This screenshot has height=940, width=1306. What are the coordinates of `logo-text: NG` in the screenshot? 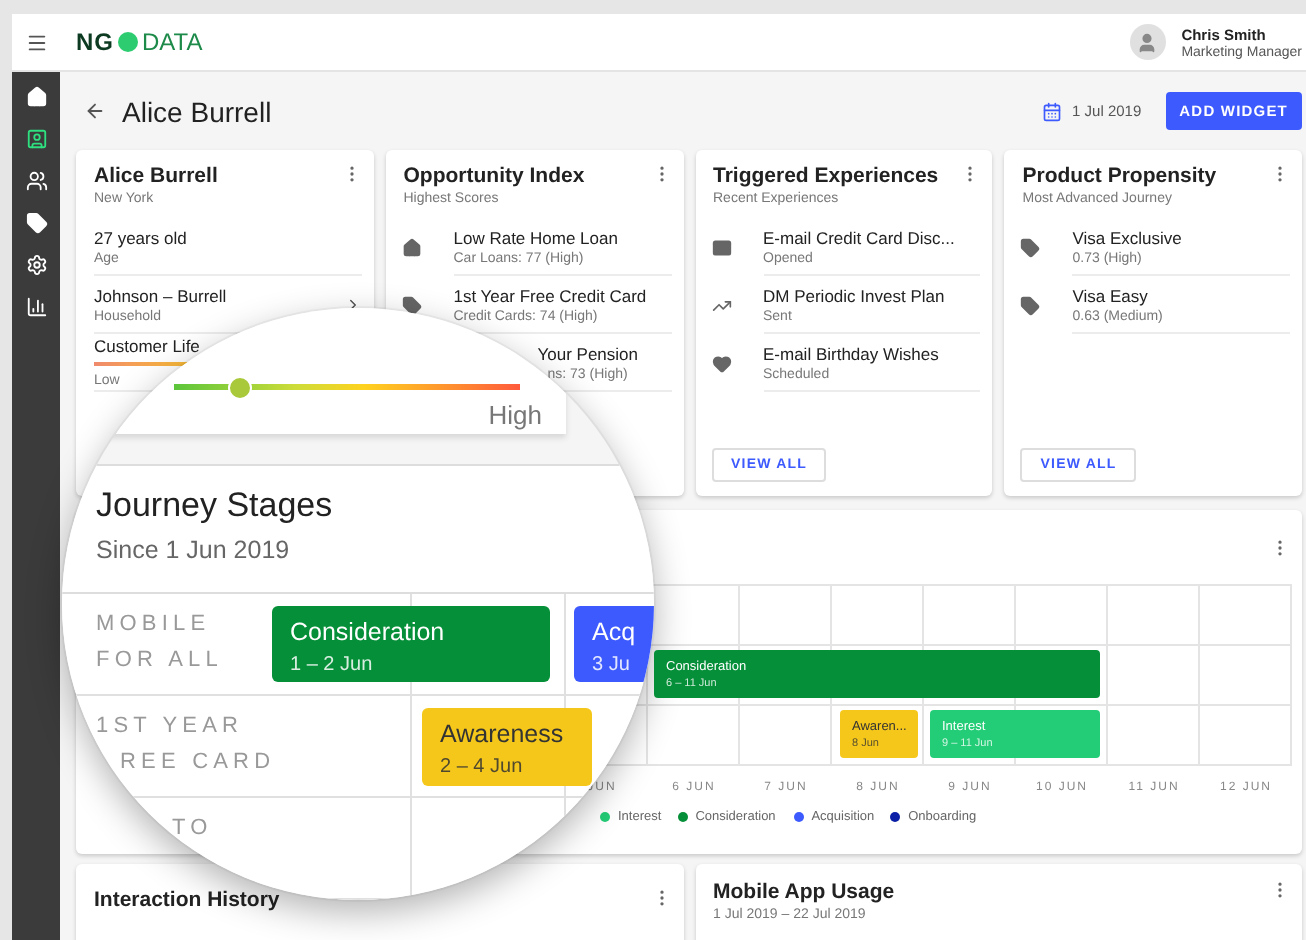 It's located at (95, 42).